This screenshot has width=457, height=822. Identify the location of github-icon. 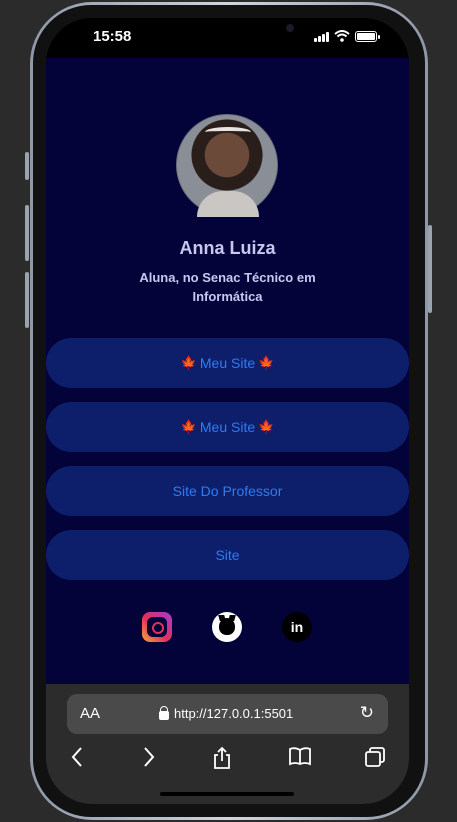
(227, 627).